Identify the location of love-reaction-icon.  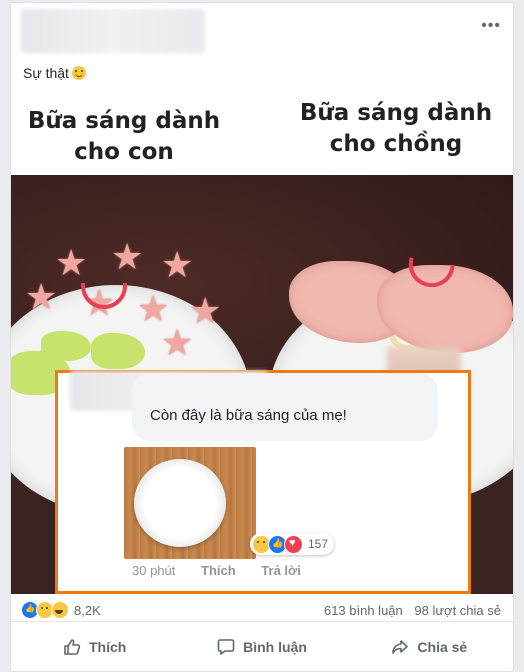
(293, 544).